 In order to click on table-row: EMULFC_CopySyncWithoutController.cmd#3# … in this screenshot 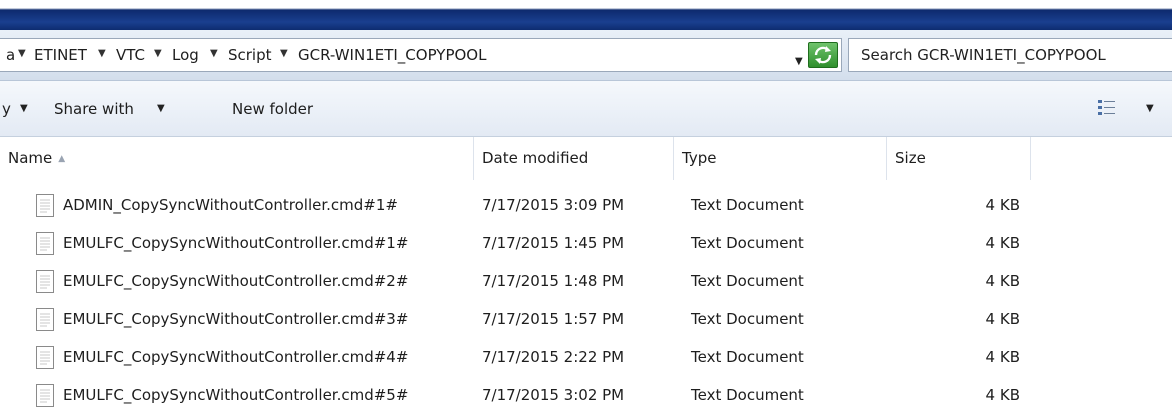, I will do `click(586, 321)`.